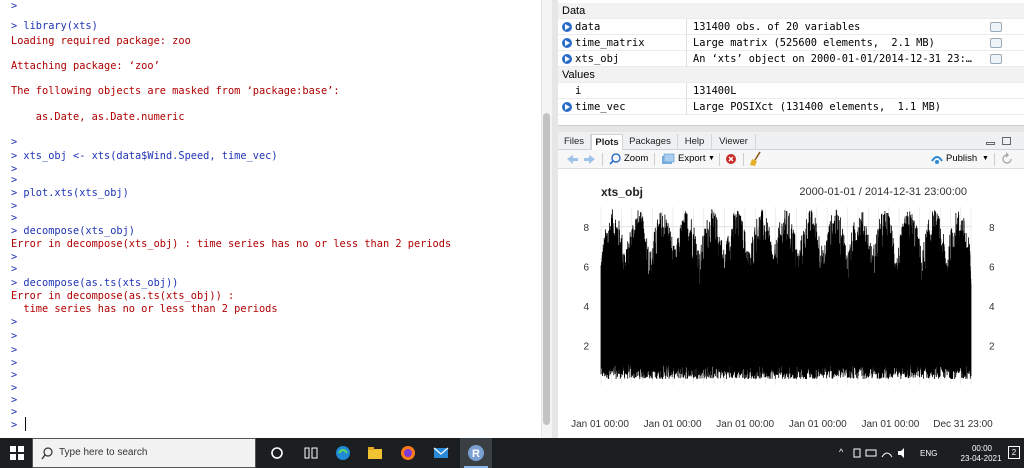 The image size is (1024, 468). What do you see at coordinates (546, 269) in the screenshot?
I see `console-scroll-thumb` at bounding box center [546, 269].